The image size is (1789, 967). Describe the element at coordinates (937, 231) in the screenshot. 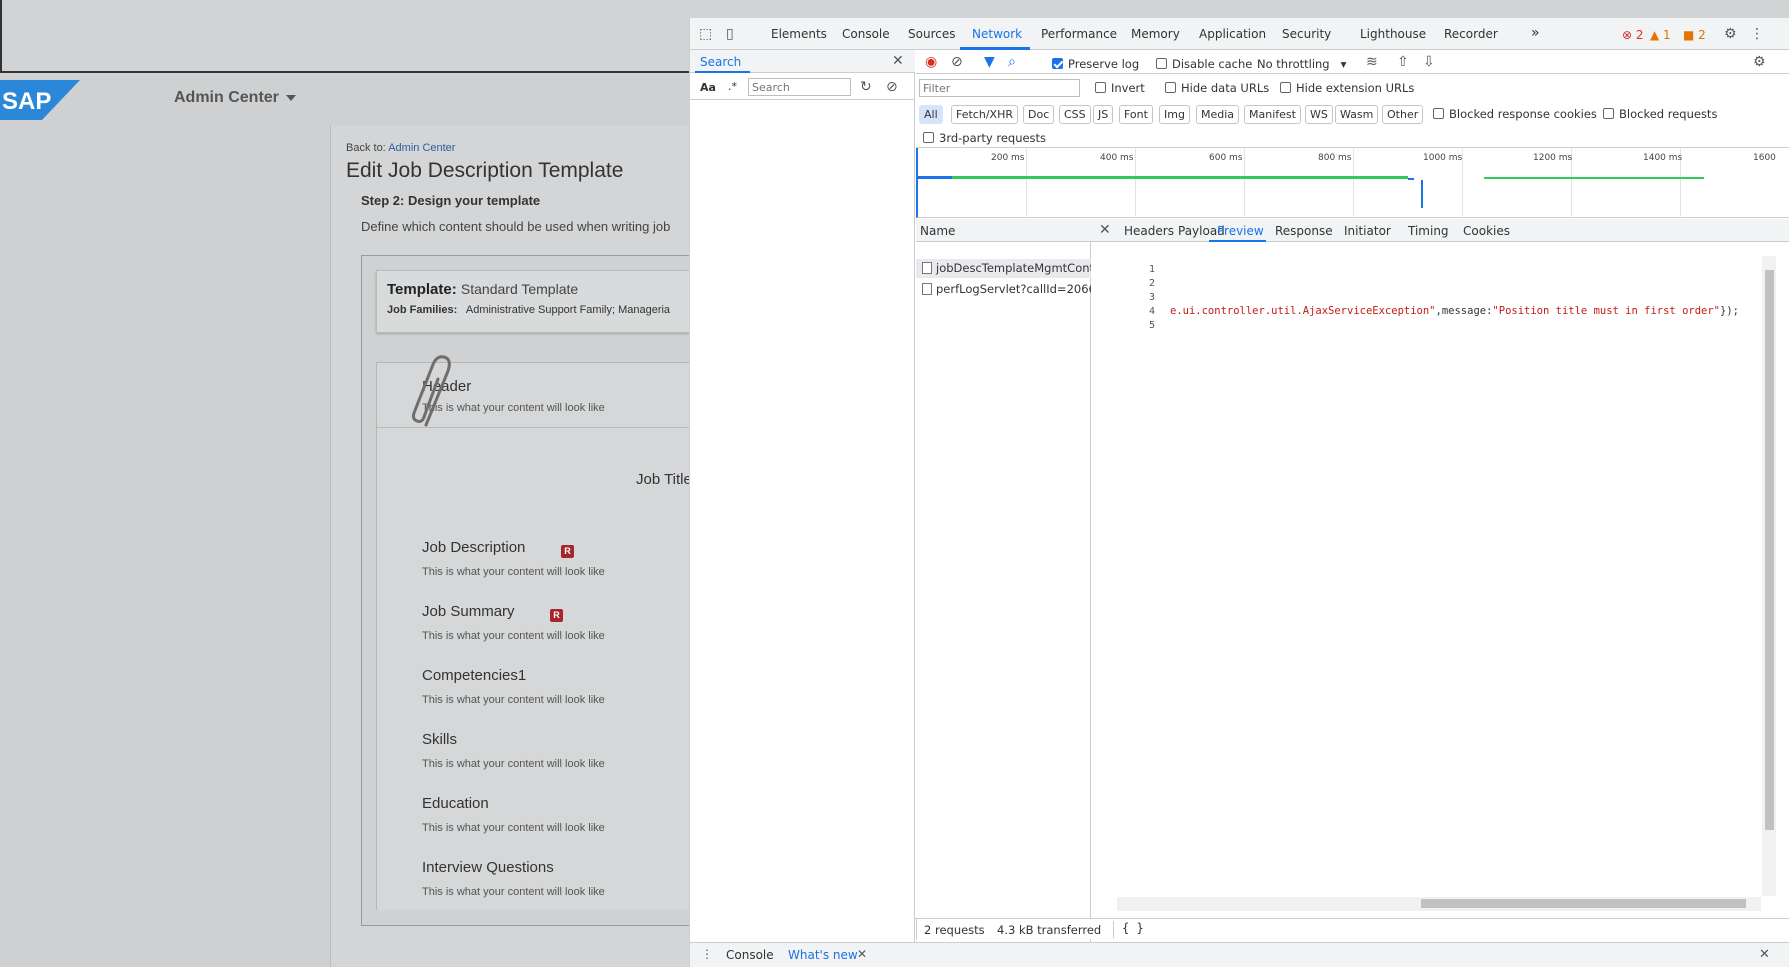

I see `name-header-label: Name` at that location.